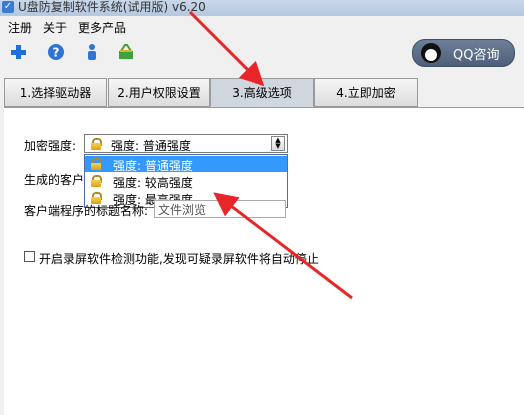 The image size is (524, 415). I want to click on tab-bar: 1.选择驱动器 2.用户权限设置 3.高级选项 4.立即加密, so click(264, 93).